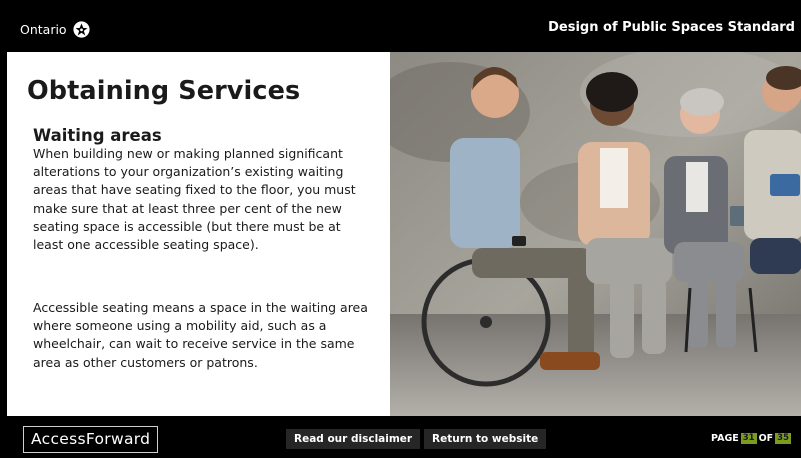 This screenshot has height=458, width=801. I want to click on logo-text: Ontario, so click(43, 29).